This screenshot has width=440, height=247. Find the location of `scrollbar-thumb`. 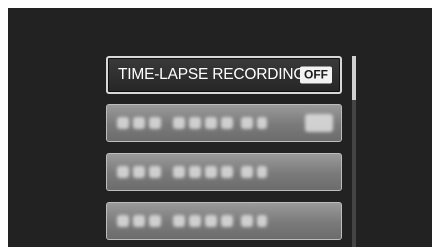

scrollbar-thumb is located at coordinates (354, 78).